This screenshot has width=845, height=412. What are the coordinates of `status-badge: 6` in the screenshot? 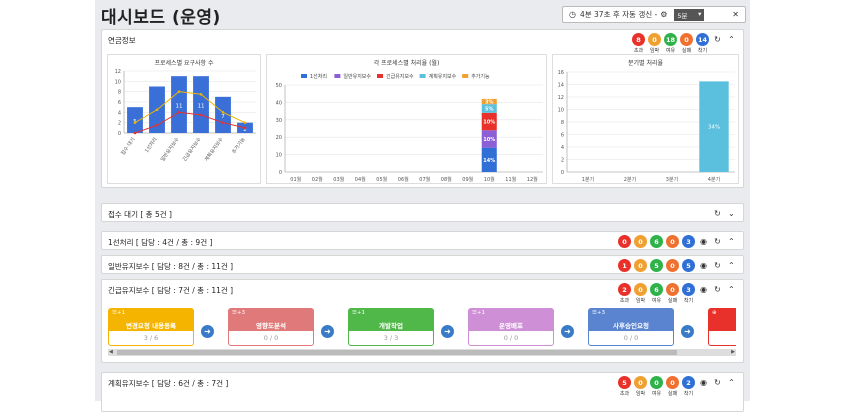 It's located at (656, 241).